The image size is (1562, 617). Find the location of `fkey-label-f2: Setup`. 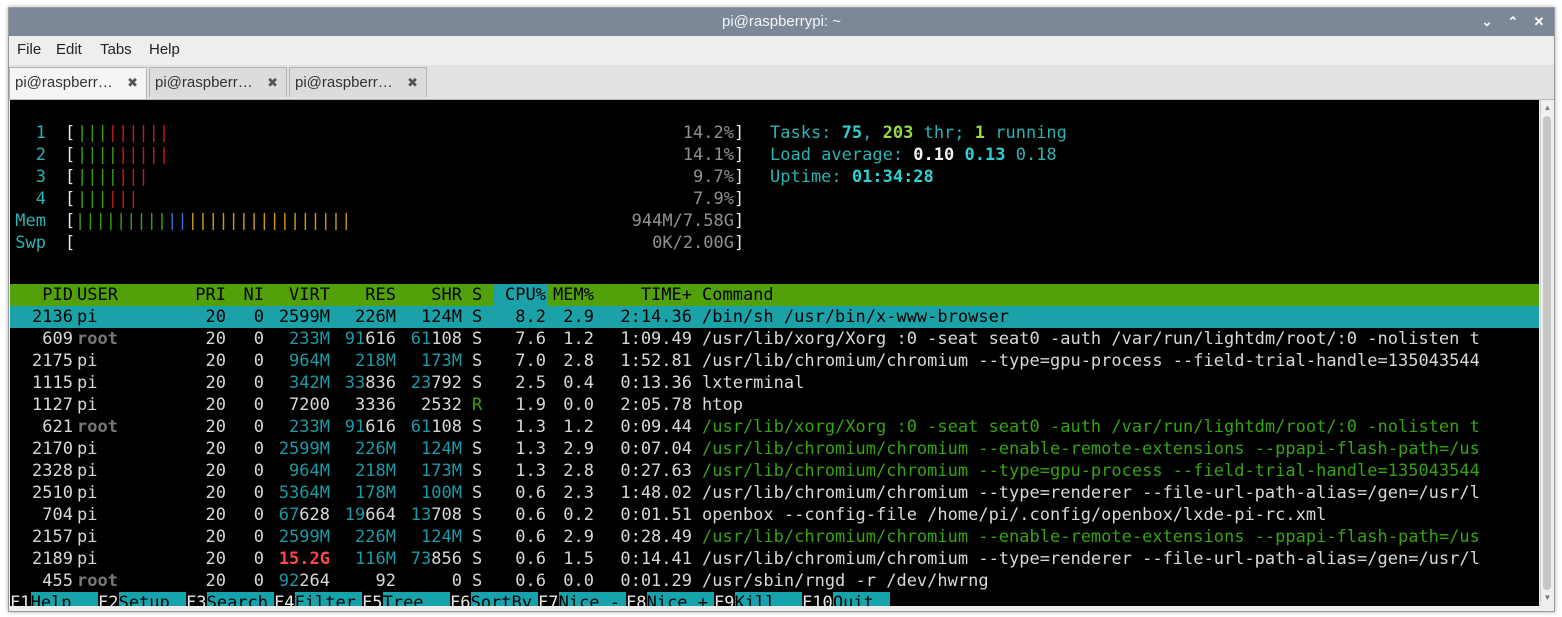

fkey-label-f2: Setup is located at coordinates (152, 599).